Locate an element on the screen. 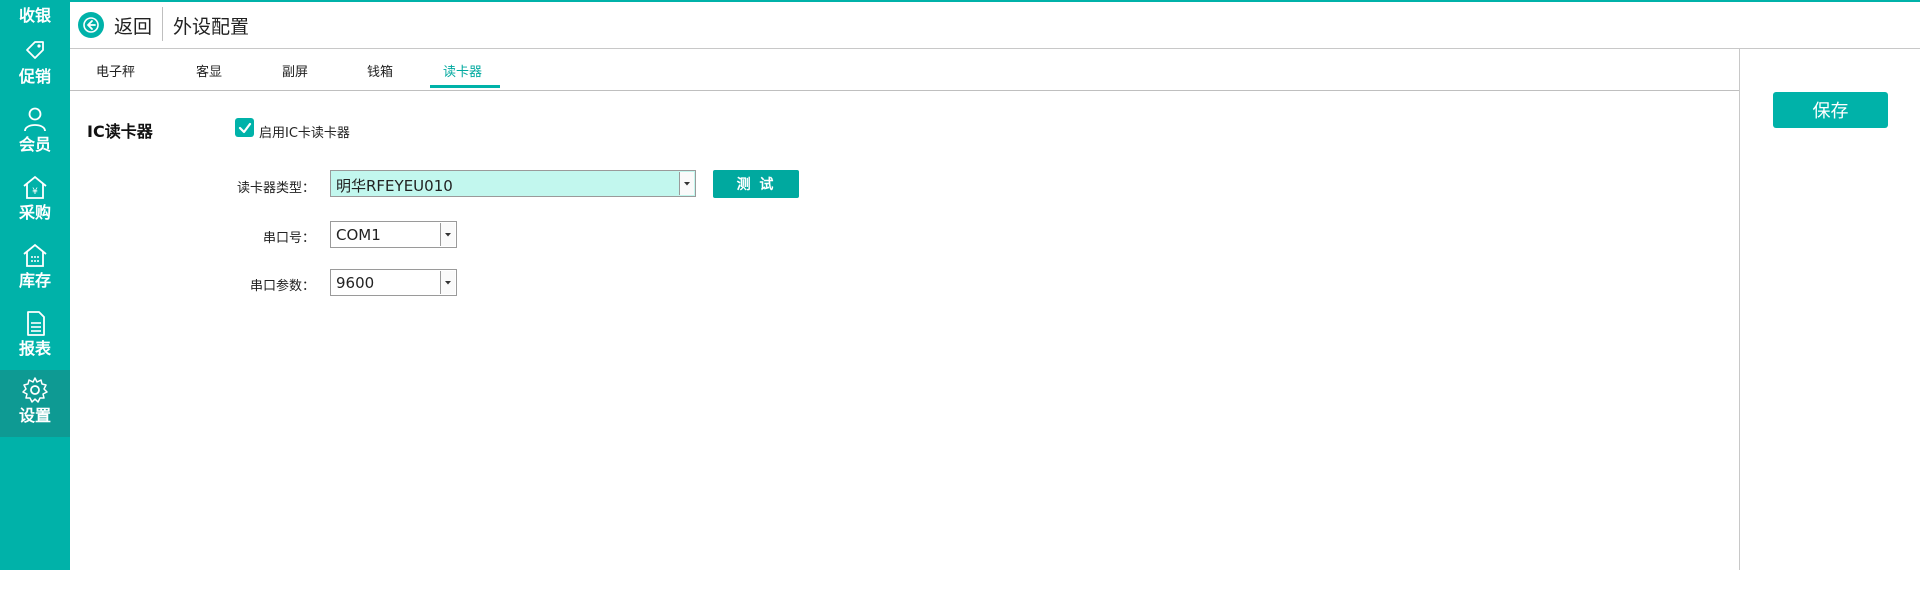 The image size is (1920, 609). sidebar-item-label: 报表 is located at coordinates (34, 348).